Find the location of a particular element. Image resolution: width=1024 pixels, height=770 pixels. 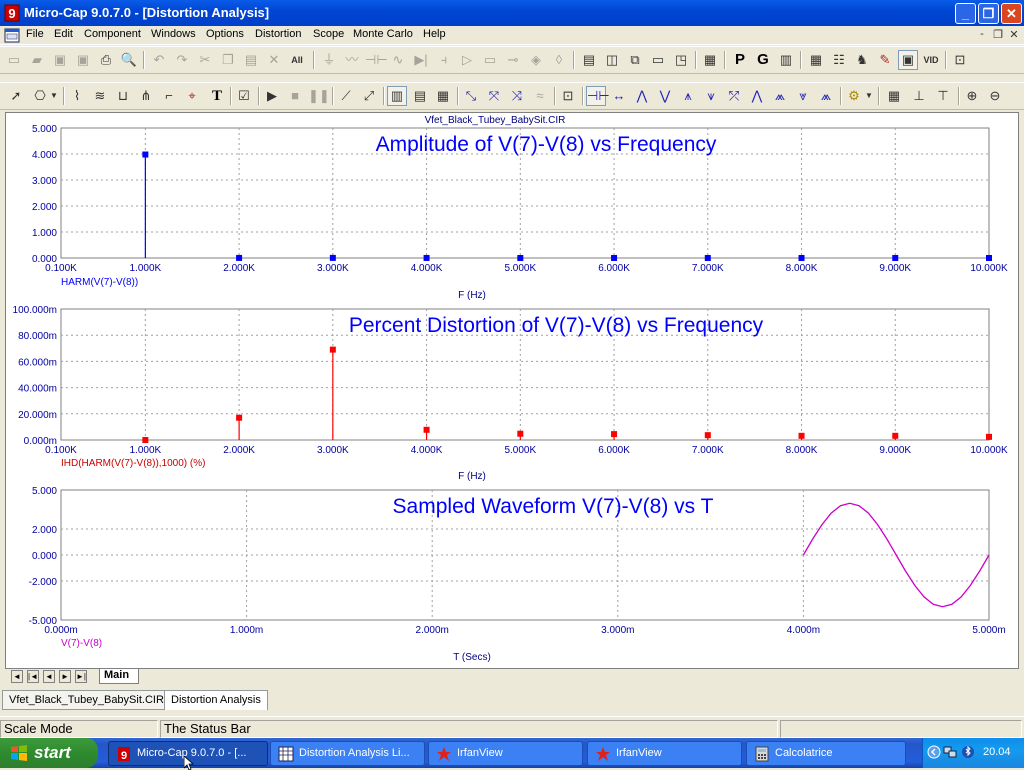

pencil-icon: ✎ is located at coordinates (885, 60).